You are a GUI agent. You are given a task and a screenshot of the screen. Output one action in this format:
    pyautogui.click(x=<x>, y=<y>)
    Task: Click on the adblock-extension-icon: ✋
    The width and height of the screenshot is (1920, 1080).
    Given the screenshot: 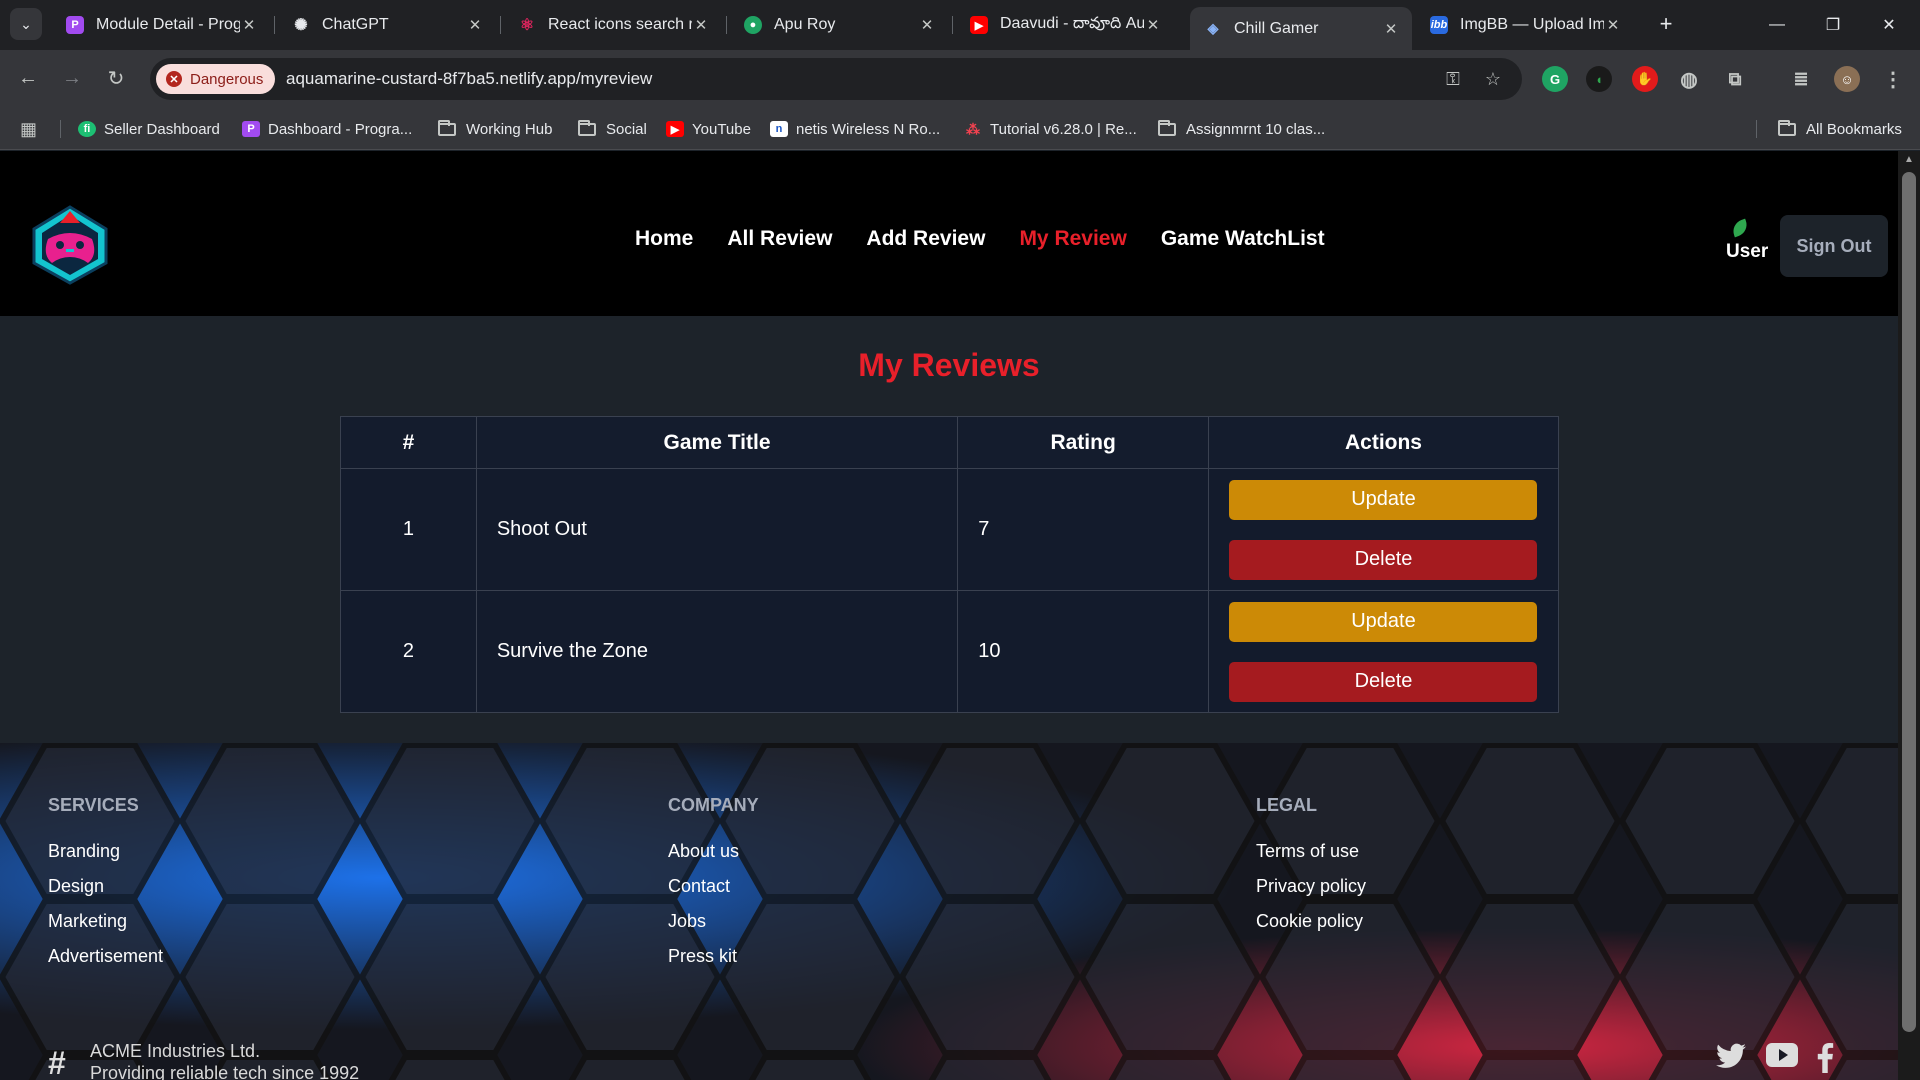 What is the action you would take?
    pyautogui.click(x=1645, y=79)
    